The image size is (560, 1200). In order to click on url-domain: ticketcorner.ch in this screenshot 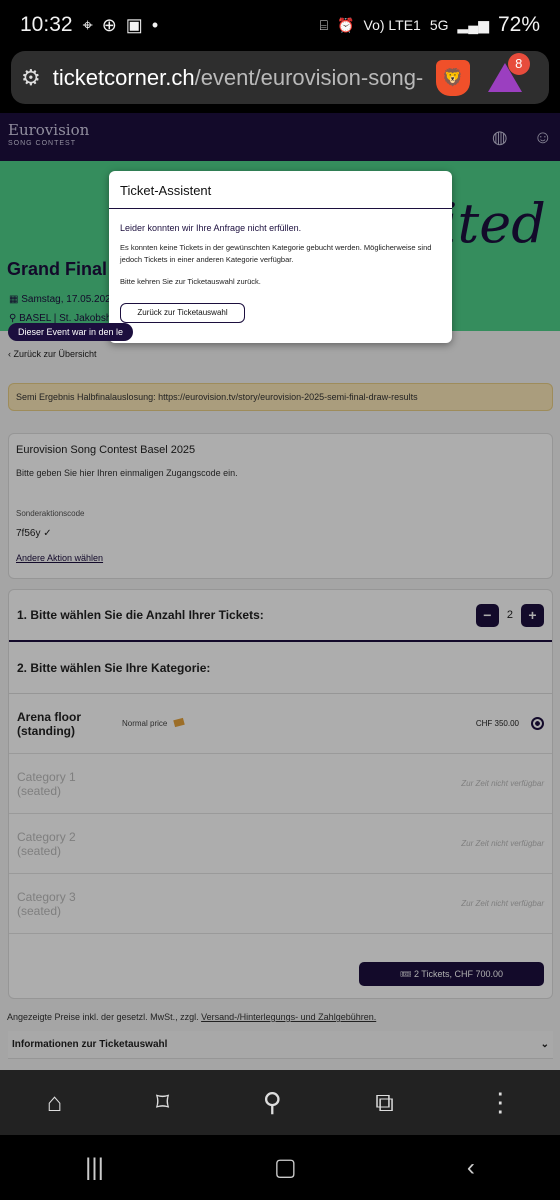, I will do `click(123, 77)`.